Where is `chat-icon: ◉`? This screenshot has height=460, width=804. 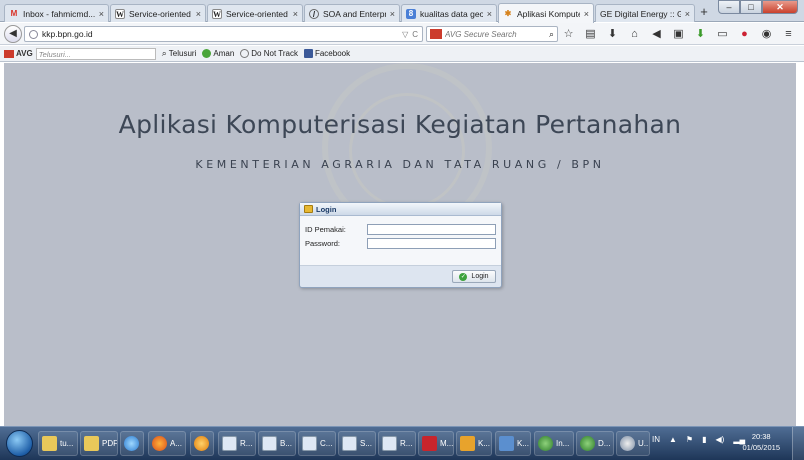
chat-icon: ◉ is located at coordinates (766, 34).